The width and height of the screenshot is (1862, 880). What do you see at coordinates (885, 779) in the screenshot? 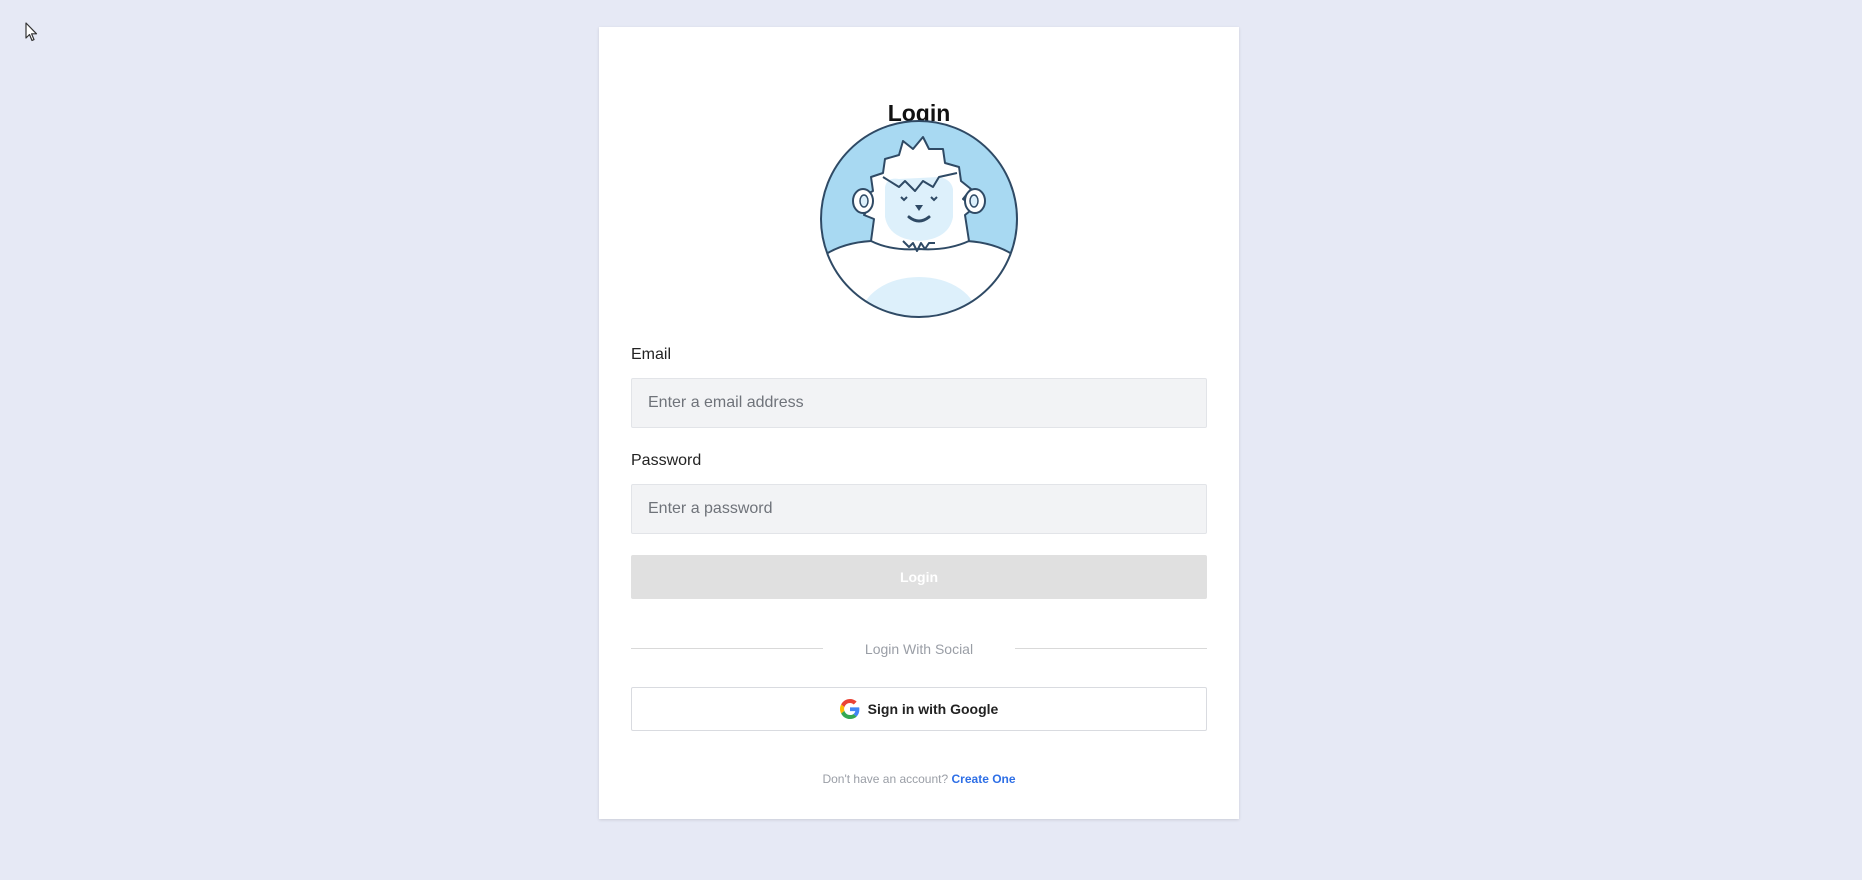
I see `signup-prompt-text: Don't have an account?` at bounding box center [885, 779].